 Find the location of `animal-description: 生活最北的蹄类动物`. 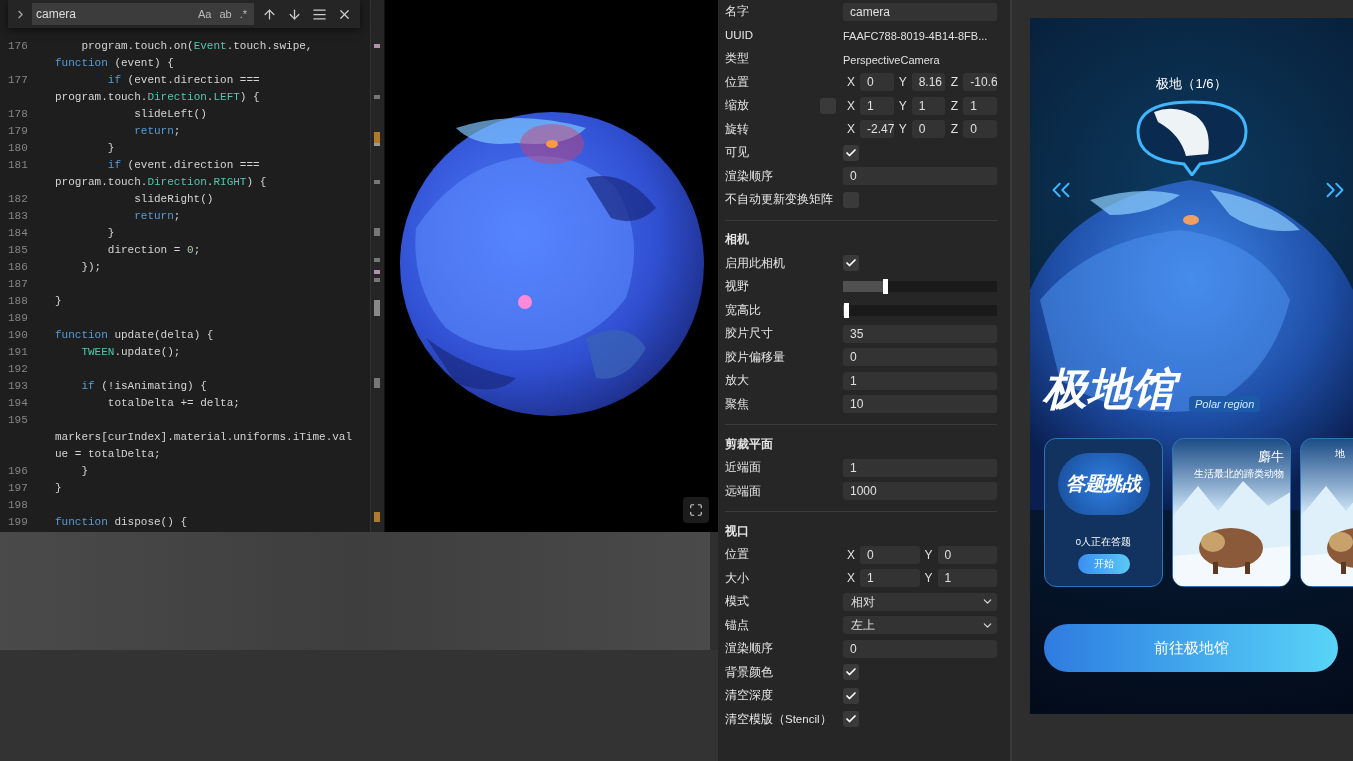

animal-description: 生活最北的蹄类动物 is located at coordinates (1239, 473).